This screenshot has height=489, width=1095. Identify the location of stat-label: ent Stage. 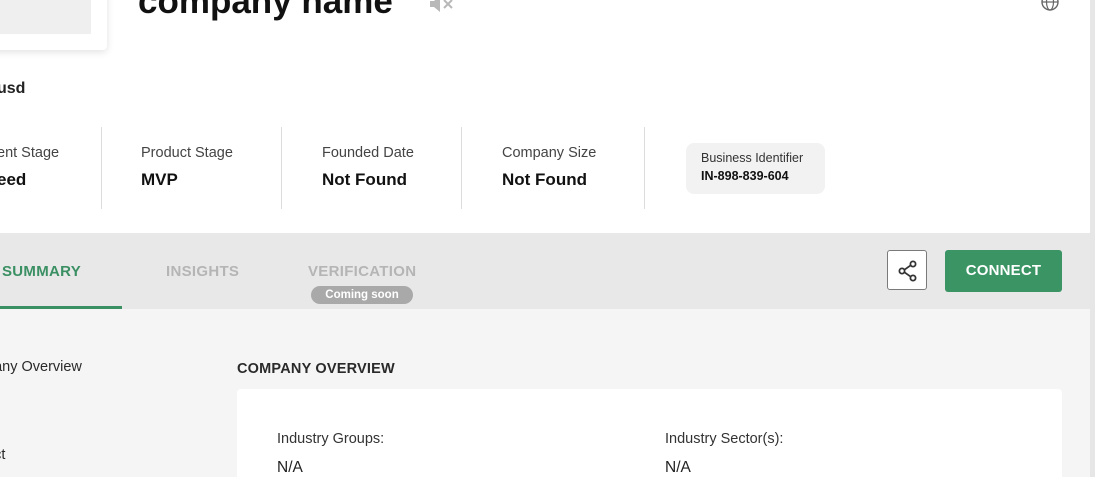
(30, 153).